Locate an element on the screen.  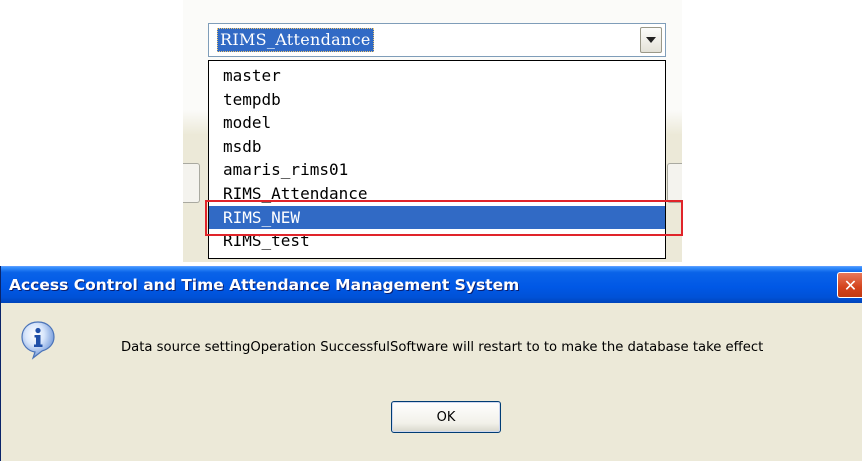
chevron-down-icon is located at coordinates (651, 40).